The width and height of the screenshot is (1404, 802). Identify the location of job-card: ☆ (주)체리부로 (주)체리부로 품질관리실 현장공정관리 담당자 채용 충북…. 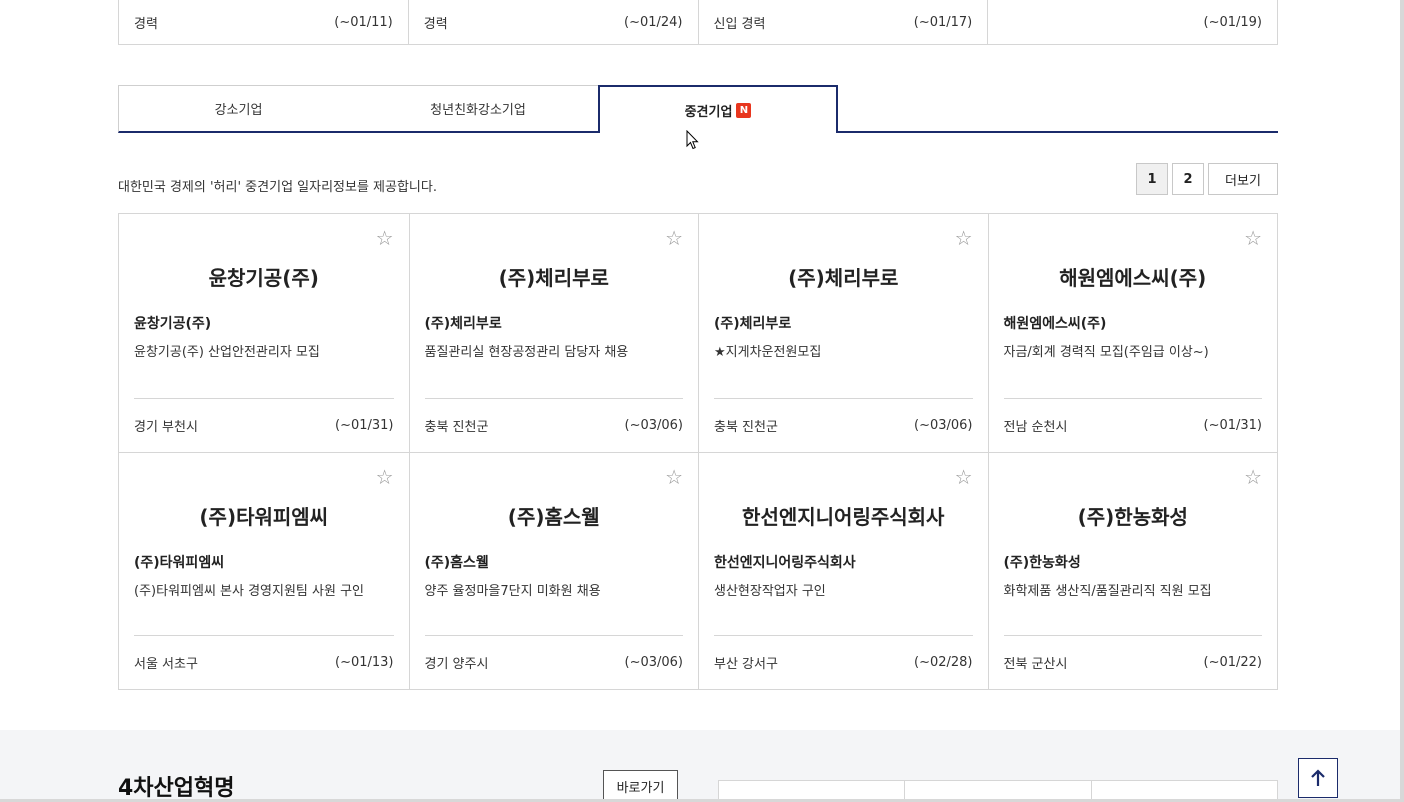
(553, 333).